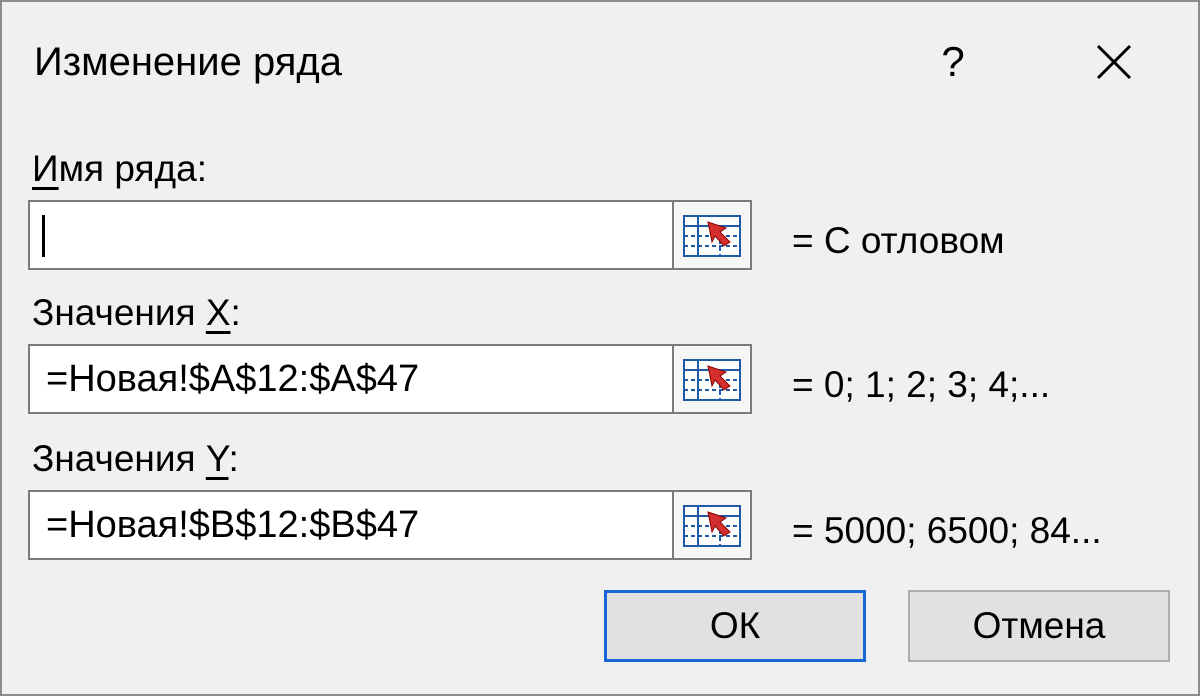 Image resolution: width=1200 pixels, height=696 pixels. What do you see at coordinates (132, 168) in the screenshot?
I see `series-name-label-rest: мя ряда:` at bounding box center [132, 168].